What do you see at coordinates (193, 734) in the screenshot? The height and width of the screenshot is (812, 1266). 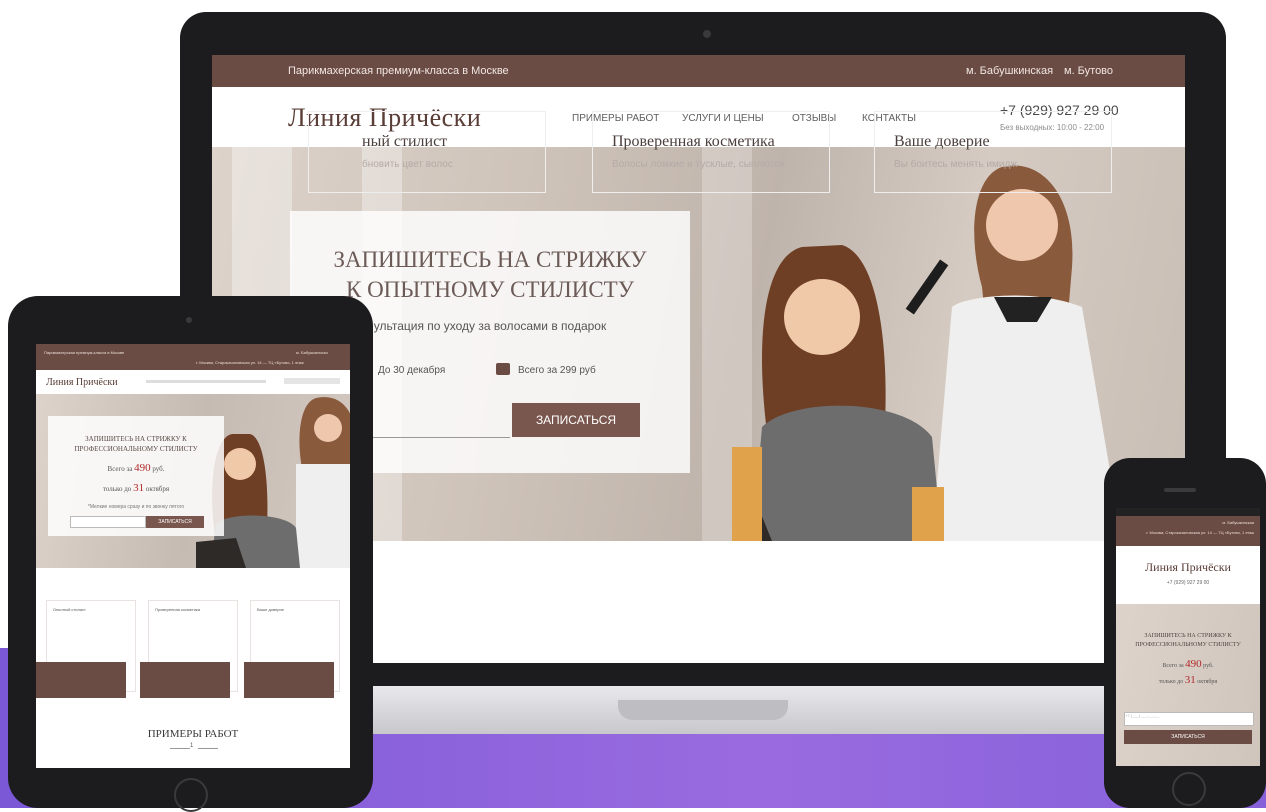 I see `section-title: ПРИМЕРЫ РАБОТ` at bounding box center [193, 734].